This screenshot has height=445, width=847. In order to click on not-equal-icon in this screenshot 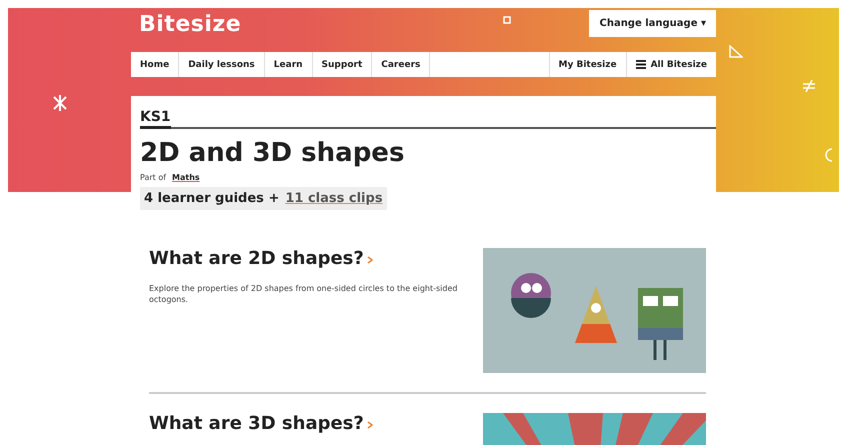, I will do `click(809, 86)`.